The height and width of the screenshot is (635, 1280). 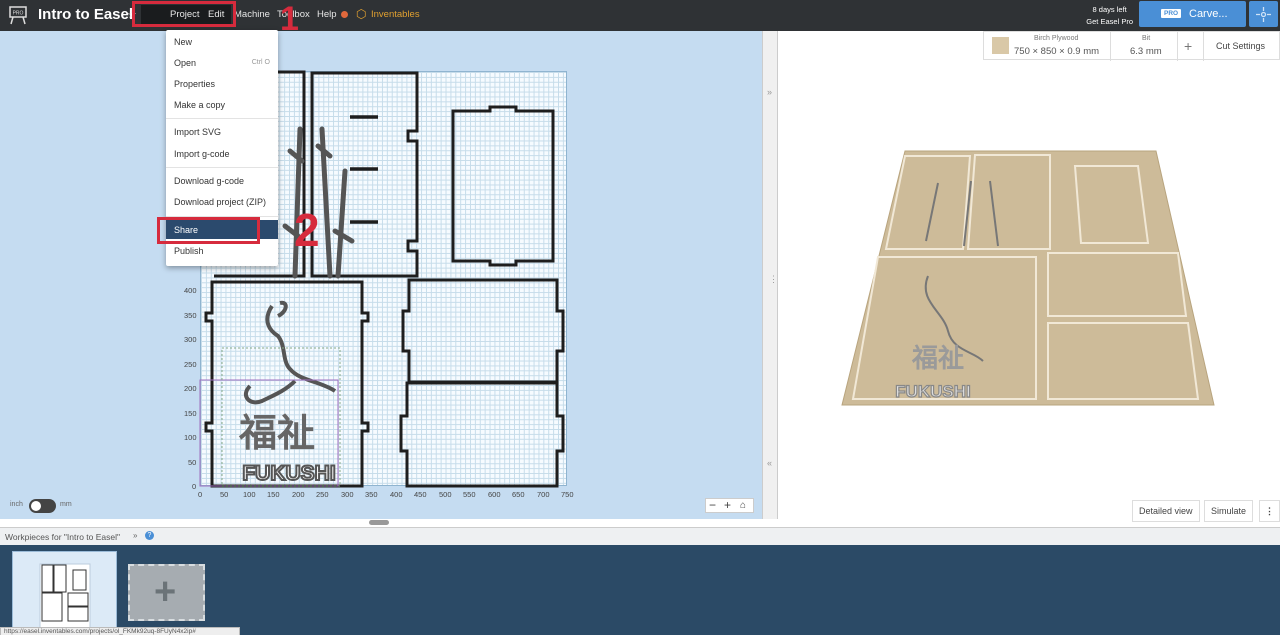 What do you see at coordinates (503, 186) in the screenshot?
I see `top-right-panel` at bounding box center [503, 186].